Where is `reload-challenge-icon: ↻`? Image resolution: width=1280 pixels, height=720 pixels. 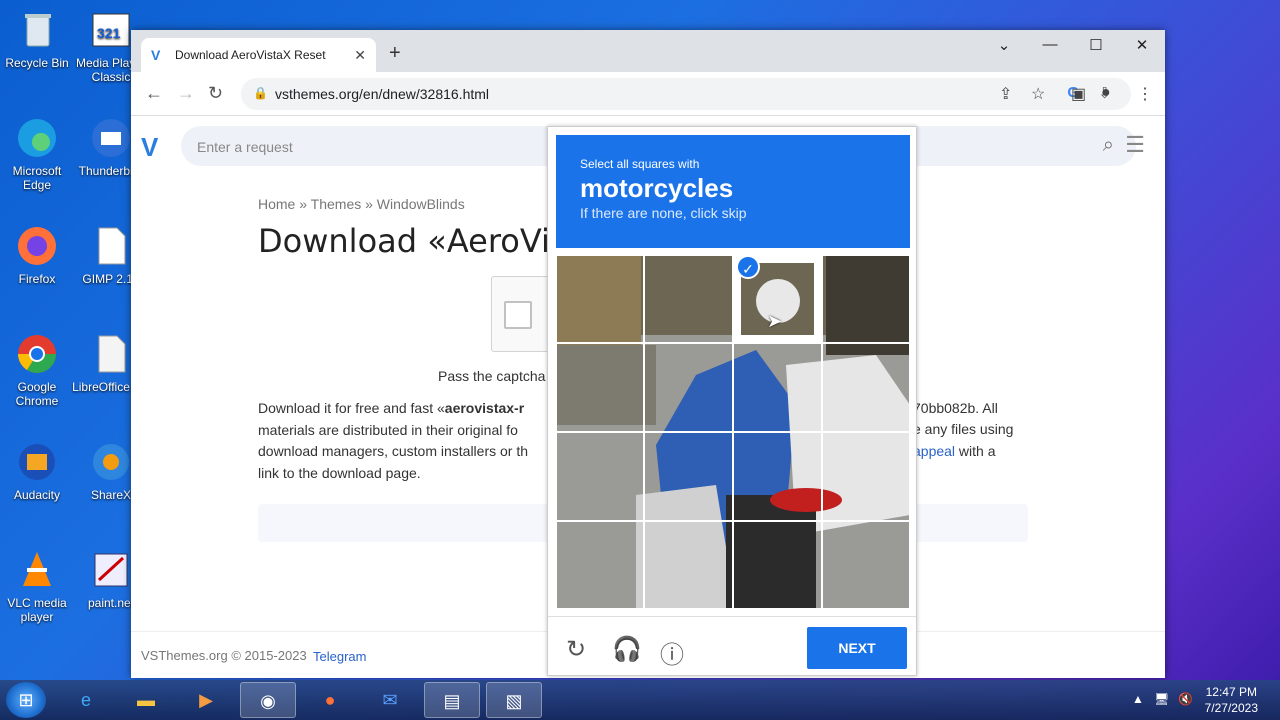
reload-challenge-icon: ↻ is located at coordinates (576, 649).